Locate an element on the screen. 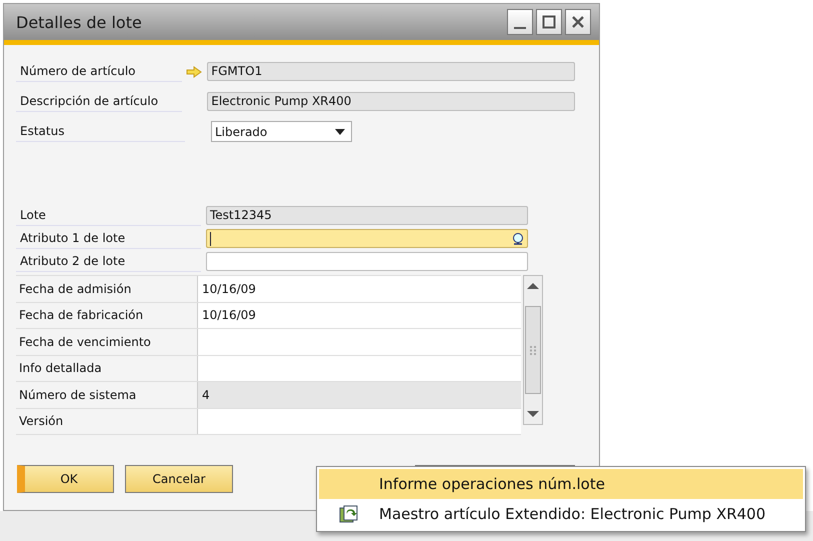 The image size is (813, 541). text-field: Electronic Pump XR400 is located at coordinates (391, 101).